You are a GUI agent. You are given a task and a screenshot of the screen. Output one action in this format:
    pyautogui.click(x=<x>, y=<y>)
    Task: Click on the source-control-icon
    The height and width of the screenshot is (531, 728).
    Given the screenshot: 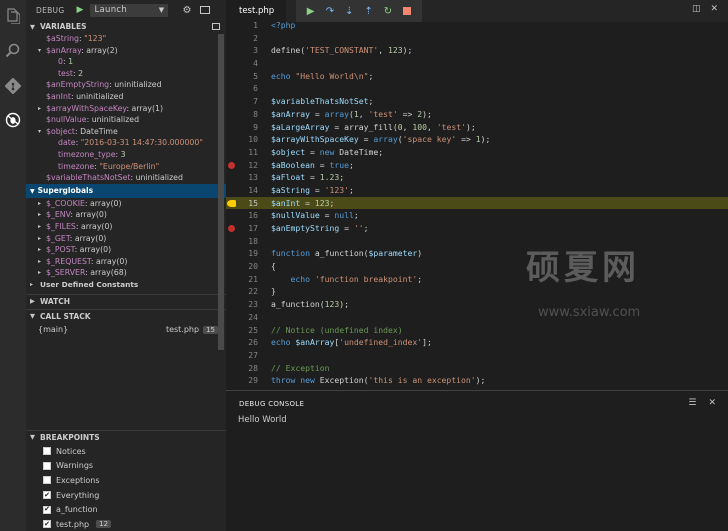 What is the action you would take?
    pyautogui.click(x=13, y=86)
    